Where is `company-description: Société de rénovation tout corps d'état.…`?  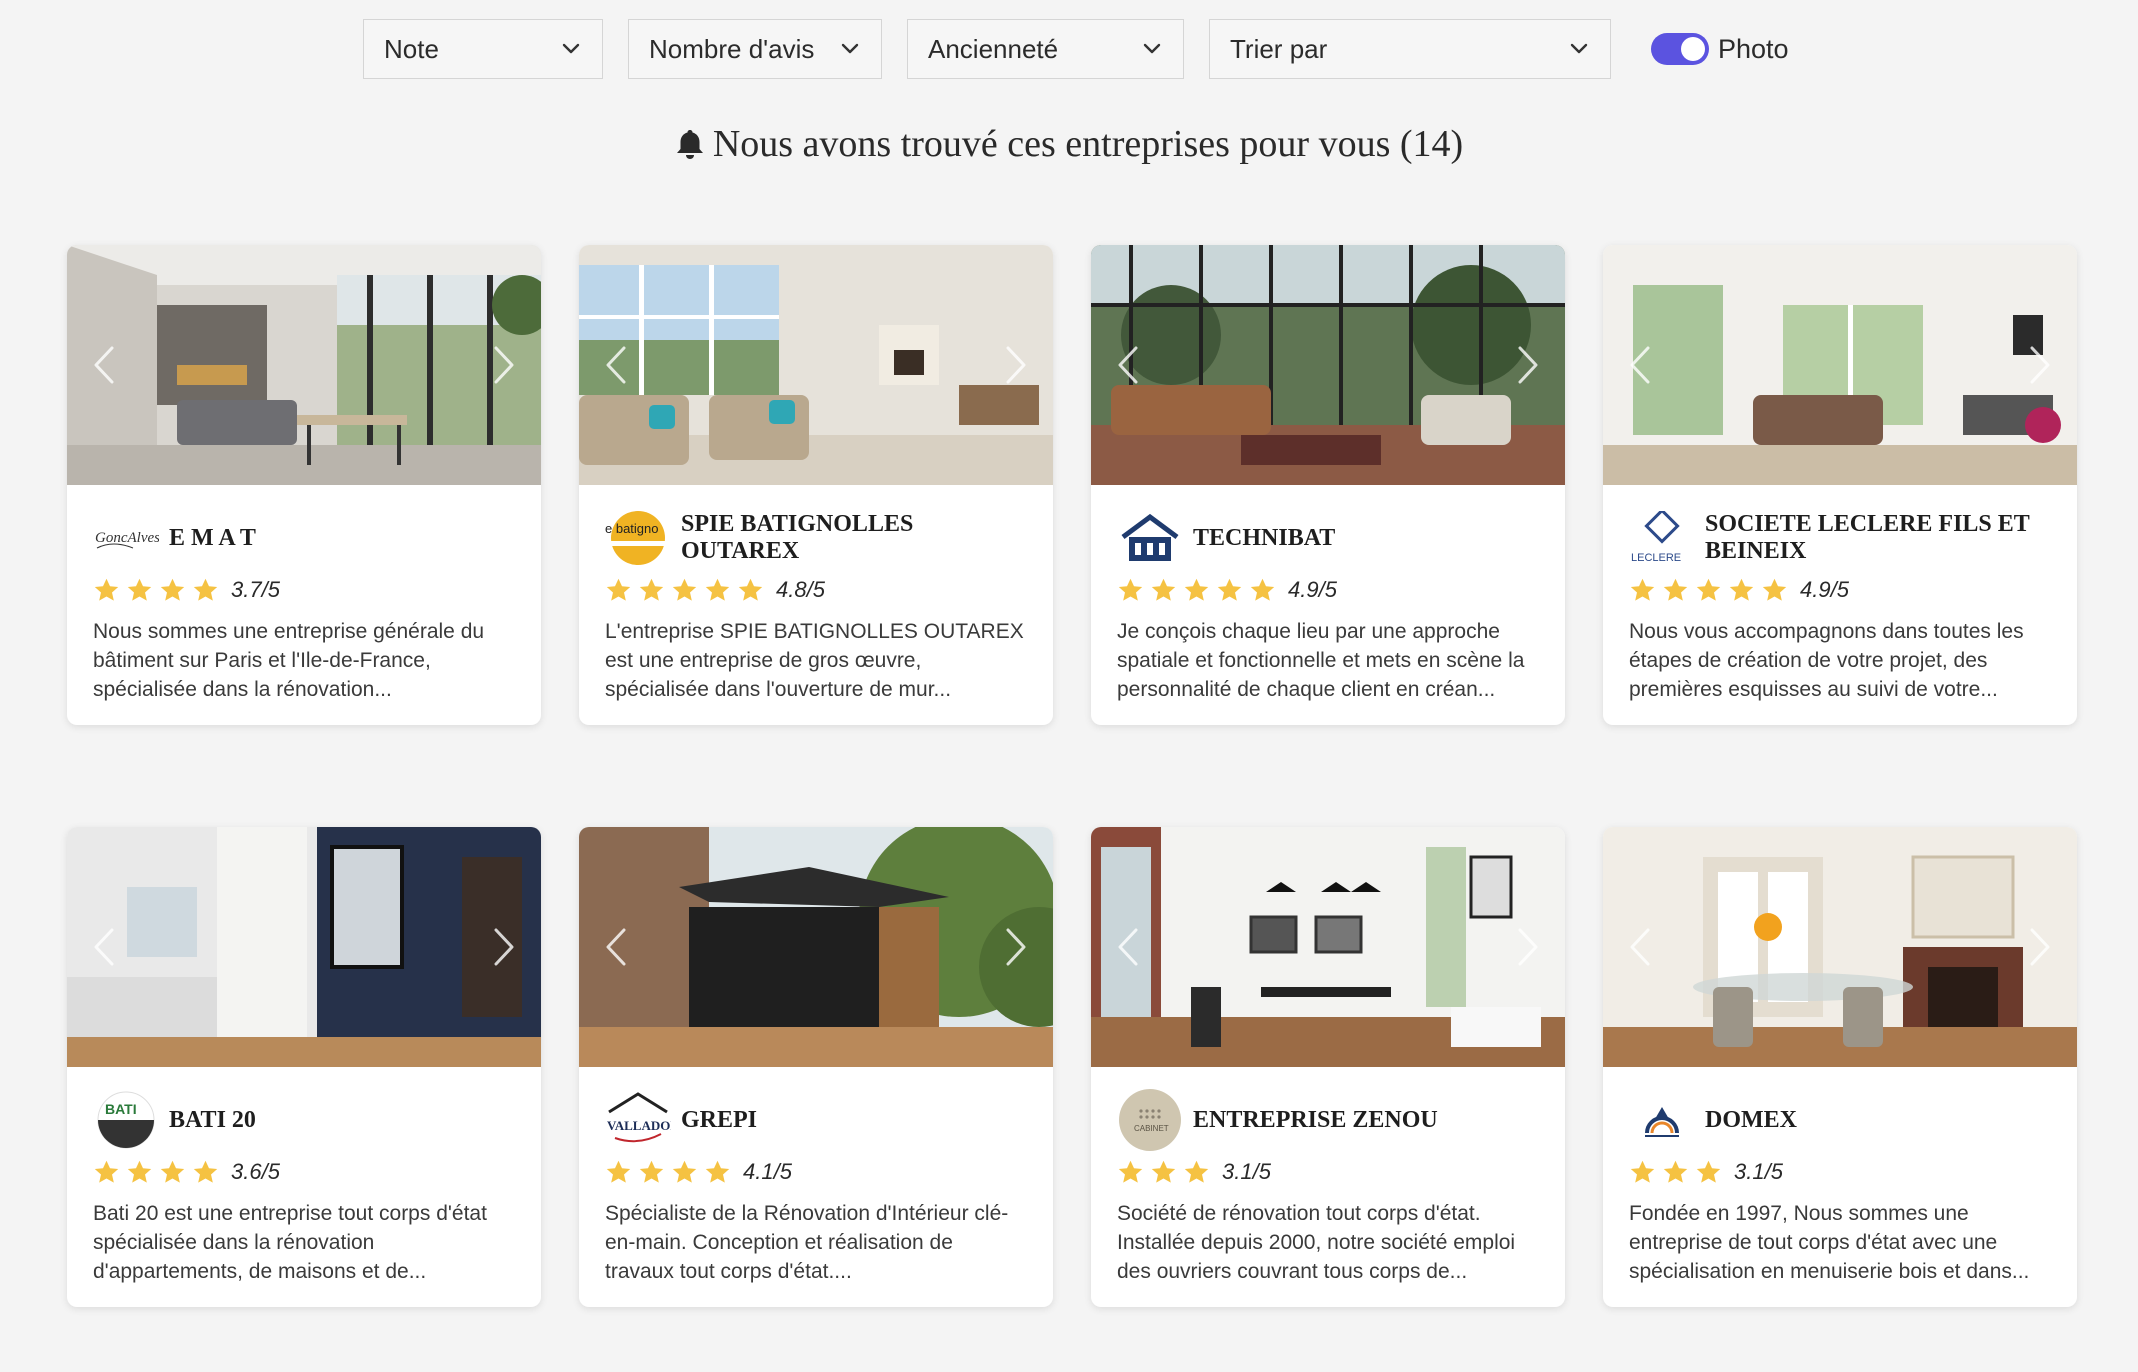
company-description: Société de rénovation tout corps d'état.… is located at coordinates (1316, 1242).